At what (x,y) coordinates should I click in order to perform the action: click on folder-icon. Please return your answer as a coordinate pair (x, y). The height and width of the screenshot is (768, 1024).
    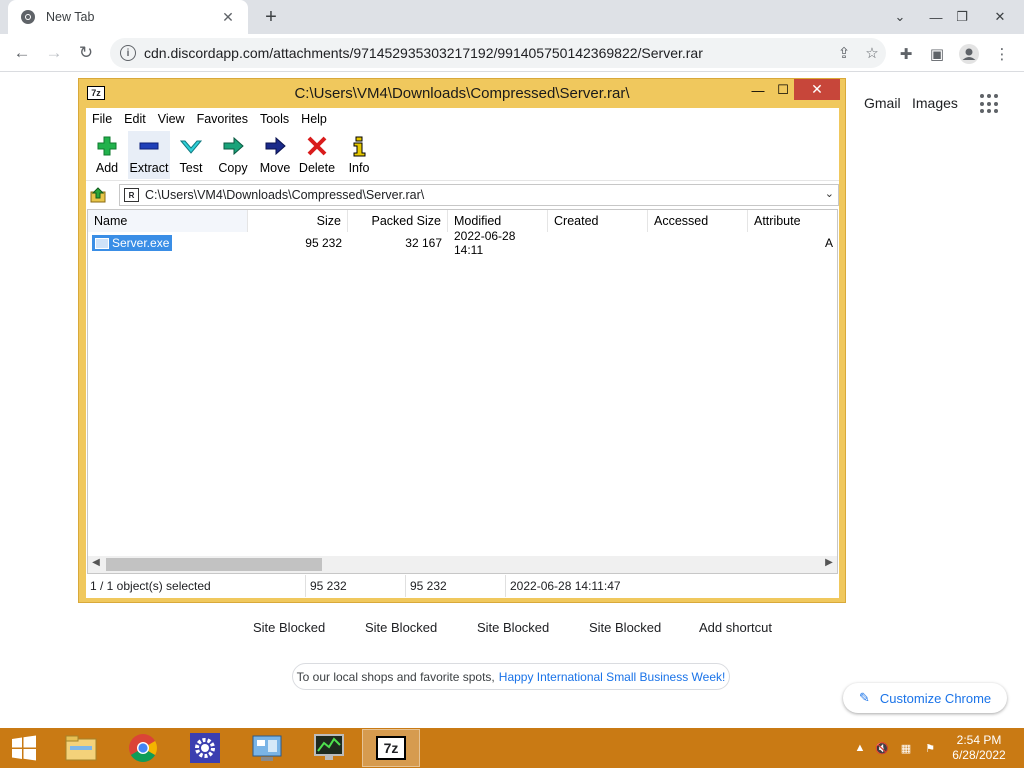
    Looking at the image, I should click on (81, 748).